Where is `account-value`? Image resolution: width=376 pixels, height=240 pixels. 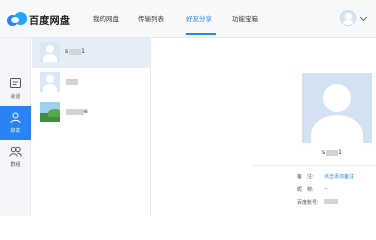 account-value is located at coordinates (331, 202).